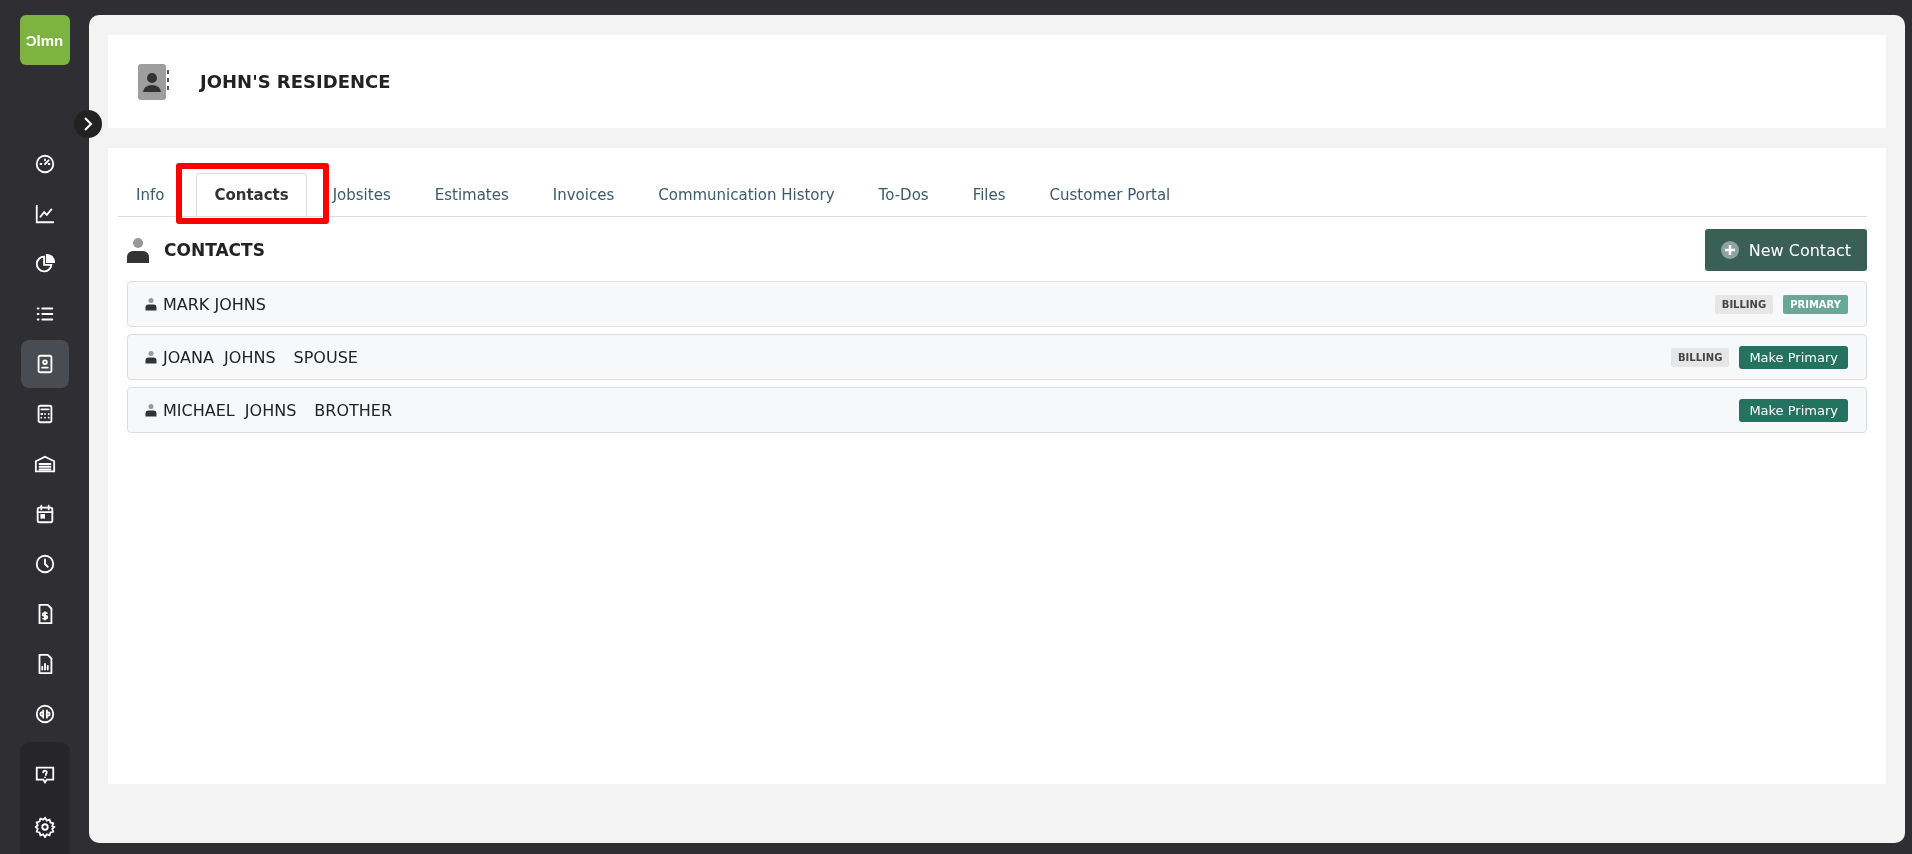 This screenshot has height=854, width=1912. What do you see at coordinates (44, 714) in the screenshot?
I see `qb-logo-icon` at bounding box center [44, 714].